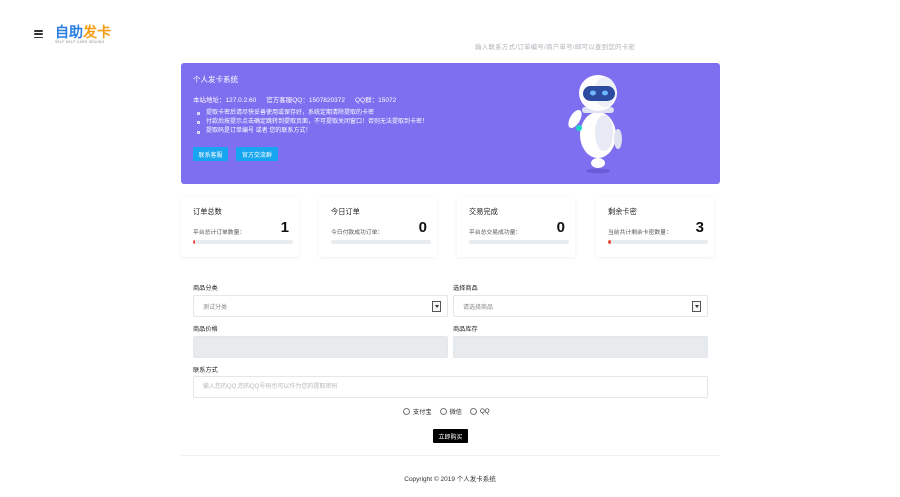 The image size is (900, 497). Describe the element at coordinates (210, 154) in the screenshot. I see `contact-service-button: 联系客服` at that location.